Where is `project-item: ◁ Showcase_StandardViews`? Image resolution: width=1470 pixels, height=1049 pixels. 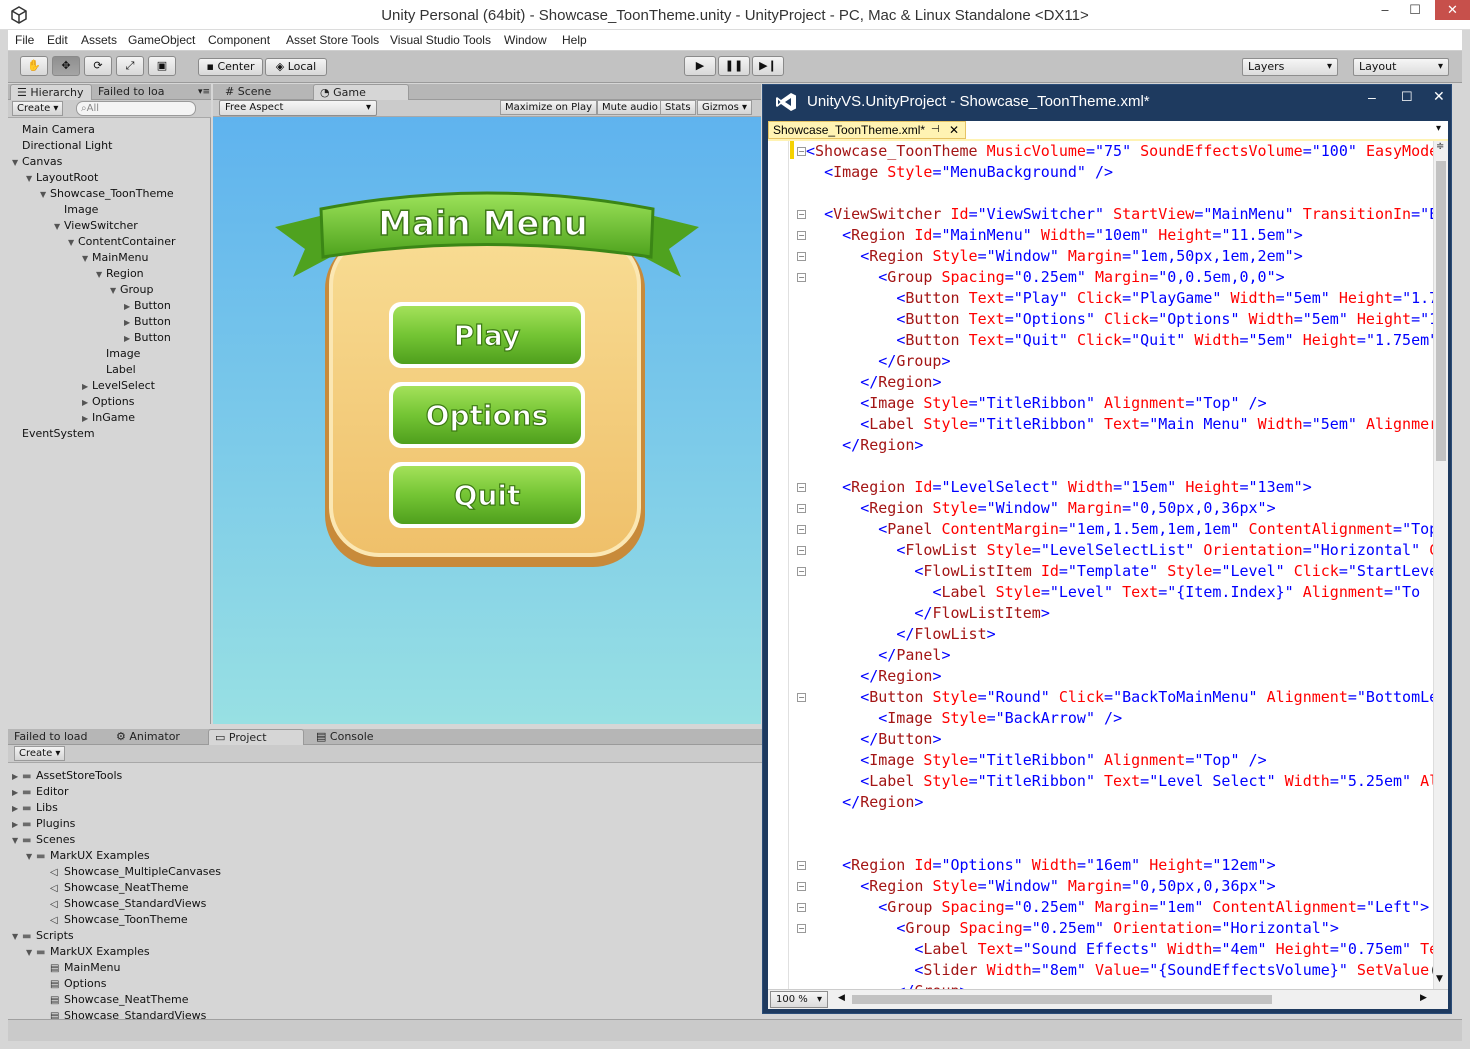
project-item: ◁ Showcase_StandardViews is located at coordinates (123, 903).